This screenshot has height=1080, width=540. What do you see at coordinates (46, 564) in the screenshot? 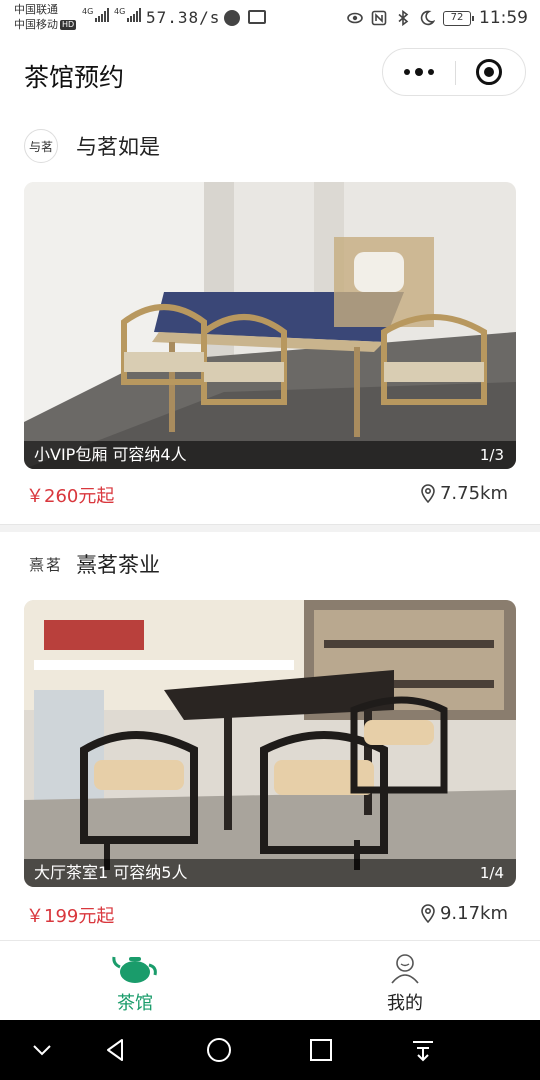
I see `shop-logo: 熹茗` at bounding box center [46, 564].